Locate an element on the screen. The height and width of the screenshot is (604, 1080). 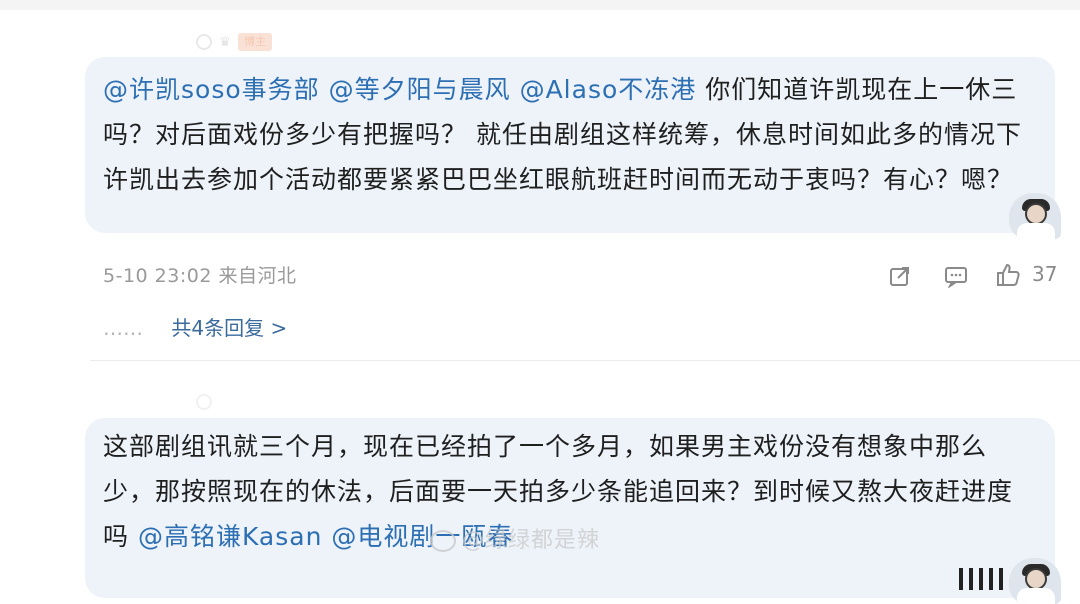
owner-badge: 博主 is located at coordinates (255, 42).